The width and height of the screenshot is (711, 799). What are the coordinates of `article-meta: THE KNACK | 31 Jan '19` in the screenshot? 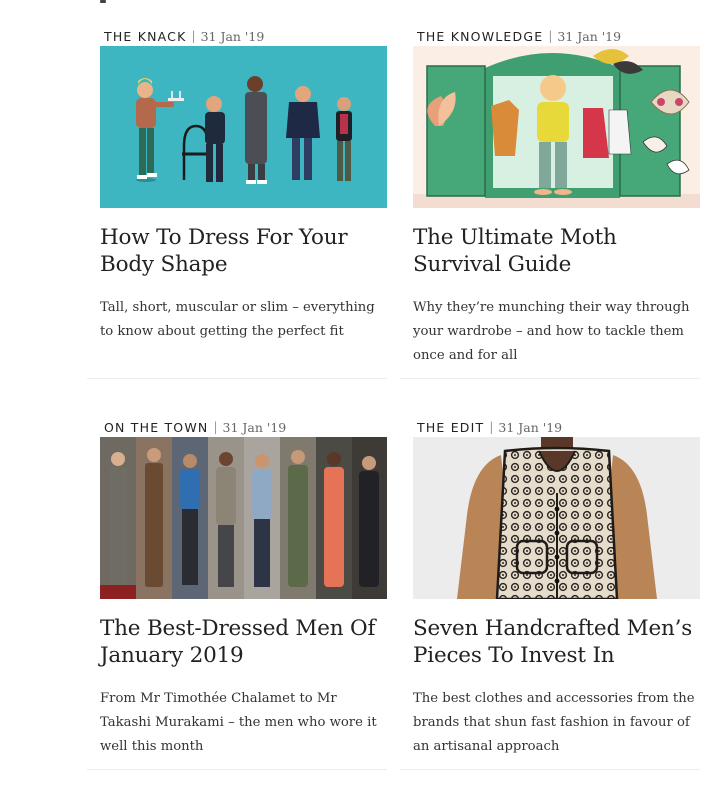 It's located at (184, 36).